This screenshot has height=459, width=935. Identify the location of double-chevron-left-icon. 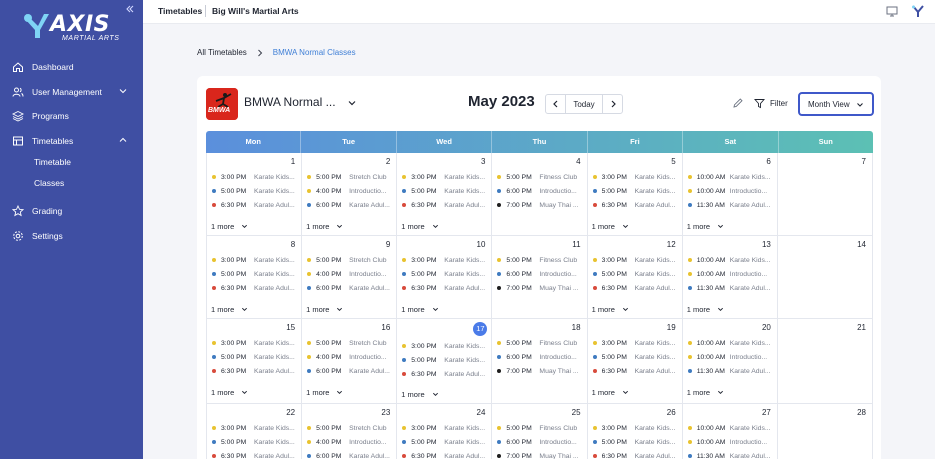
(130, 9).